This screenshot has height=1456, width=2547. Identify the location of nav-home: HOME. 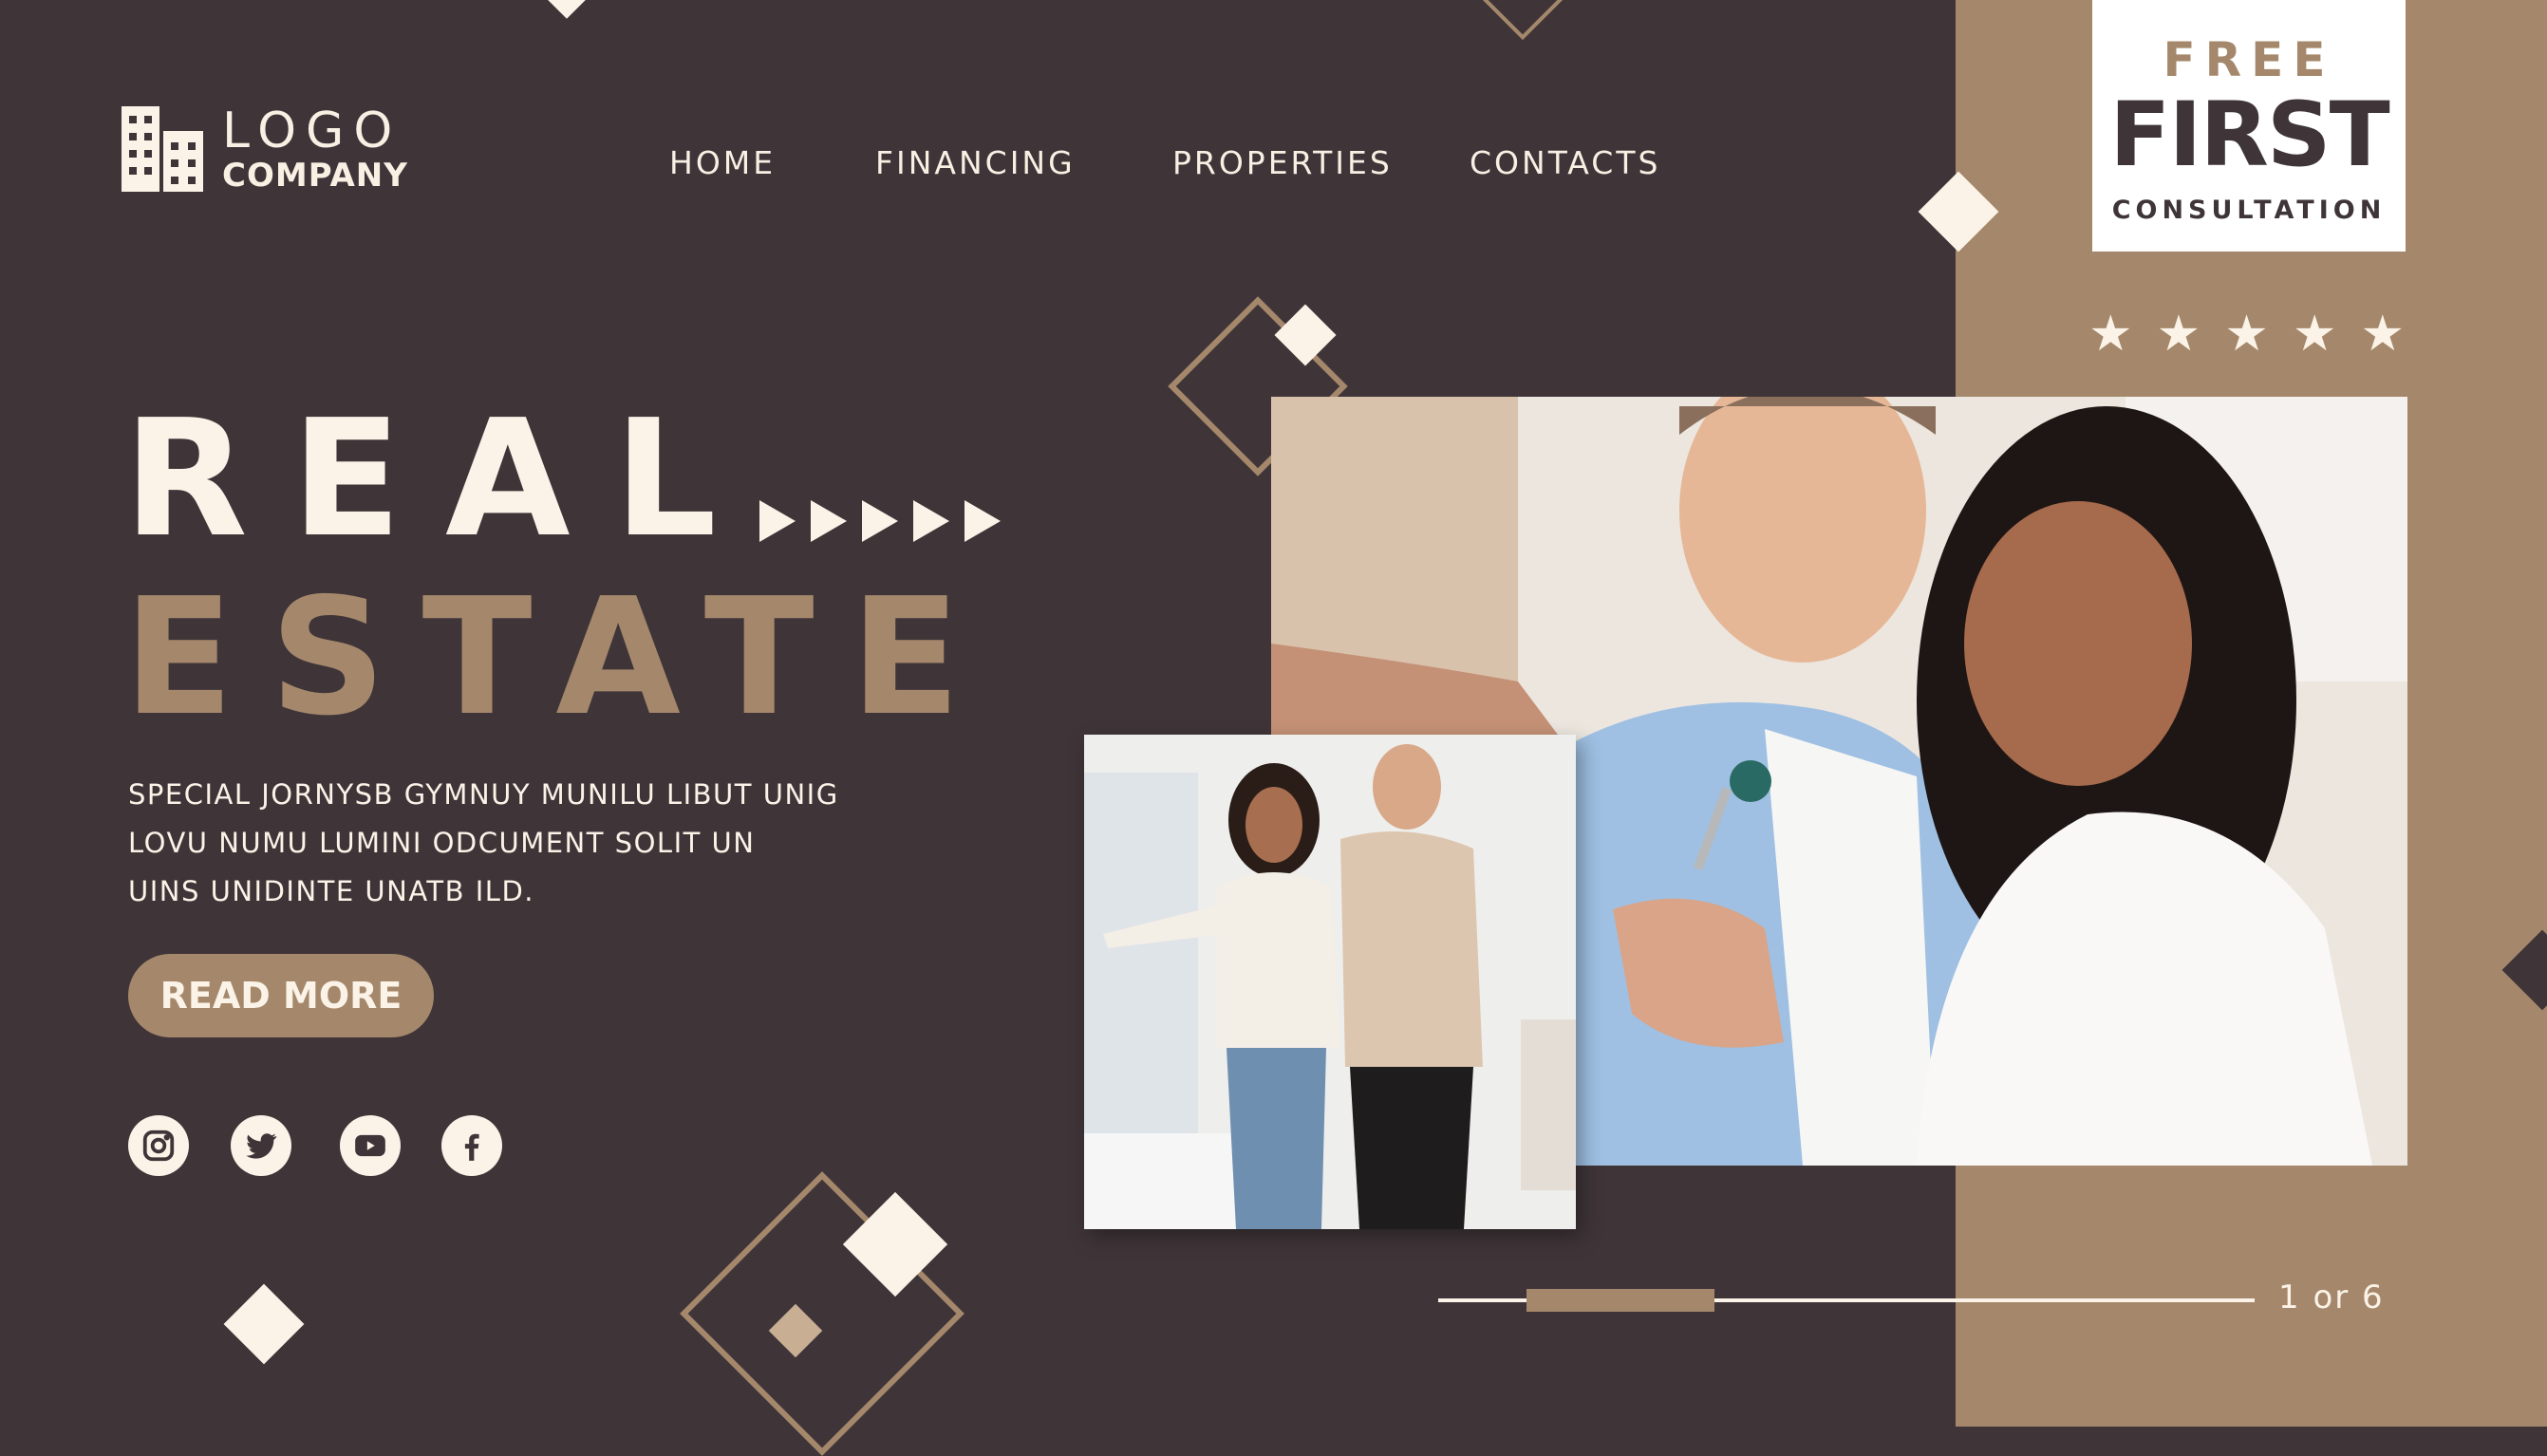
(723, 162).